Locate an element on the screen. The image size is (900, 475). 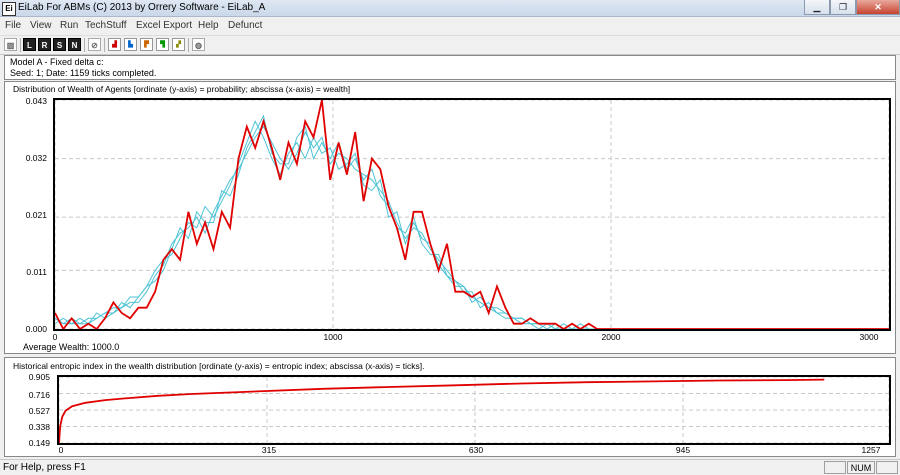
tool-chart2-icon: ▙ is located at coordinates (130, 44).